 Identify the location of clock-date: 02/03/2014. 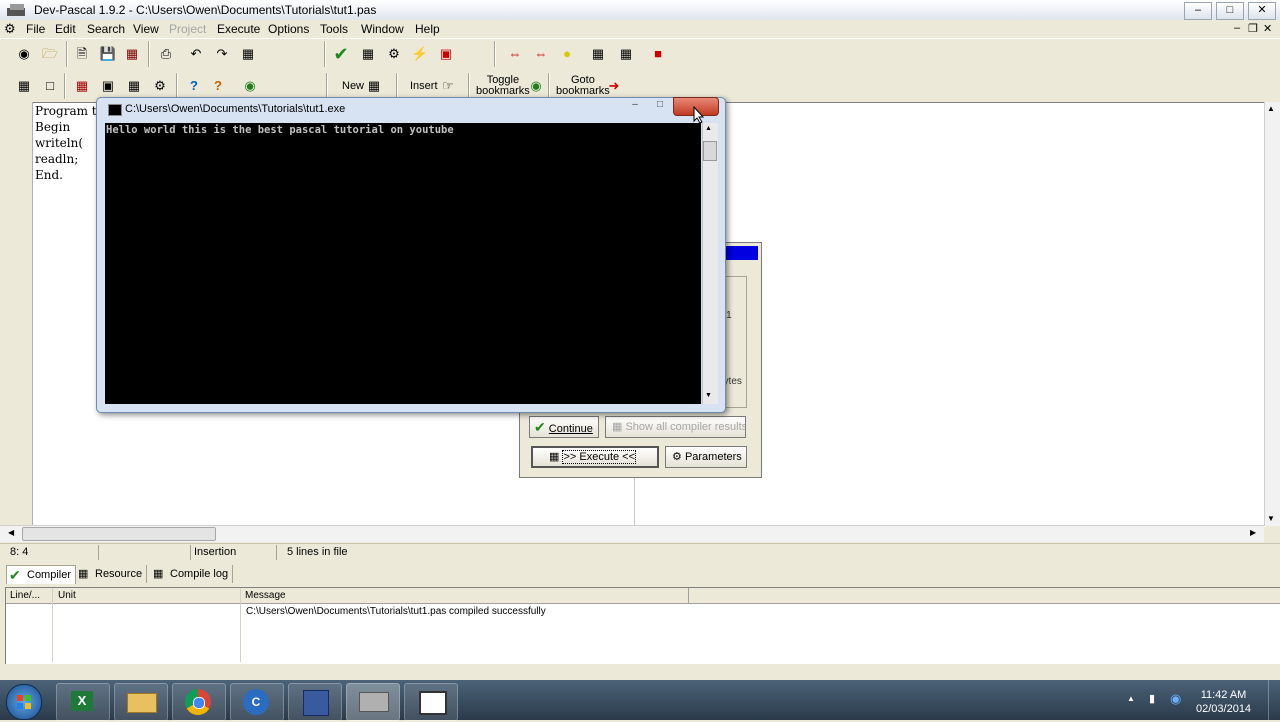
(1224, 709).